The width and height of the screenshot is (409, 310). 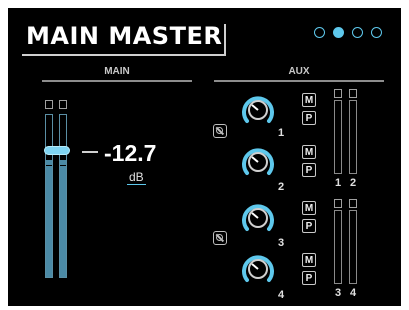 What do you see at coordinates (117, 71) in the screenshot?
I see `main-section-label: MAIN` at bounding box center [117, 71].